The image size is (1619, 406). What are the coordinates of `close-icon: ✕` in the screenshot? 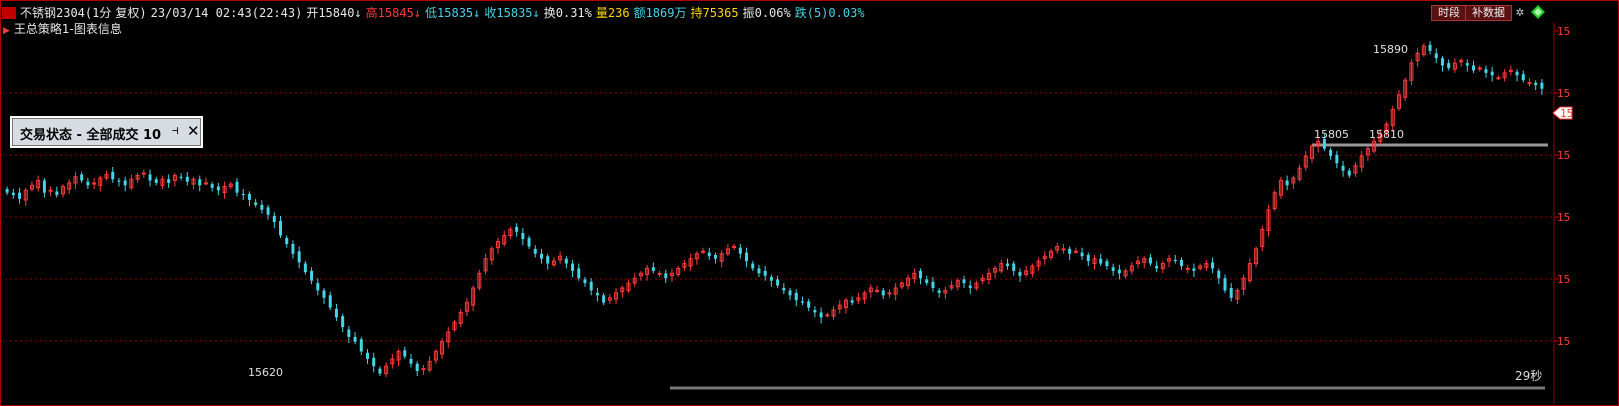 It's located at (193, 131).